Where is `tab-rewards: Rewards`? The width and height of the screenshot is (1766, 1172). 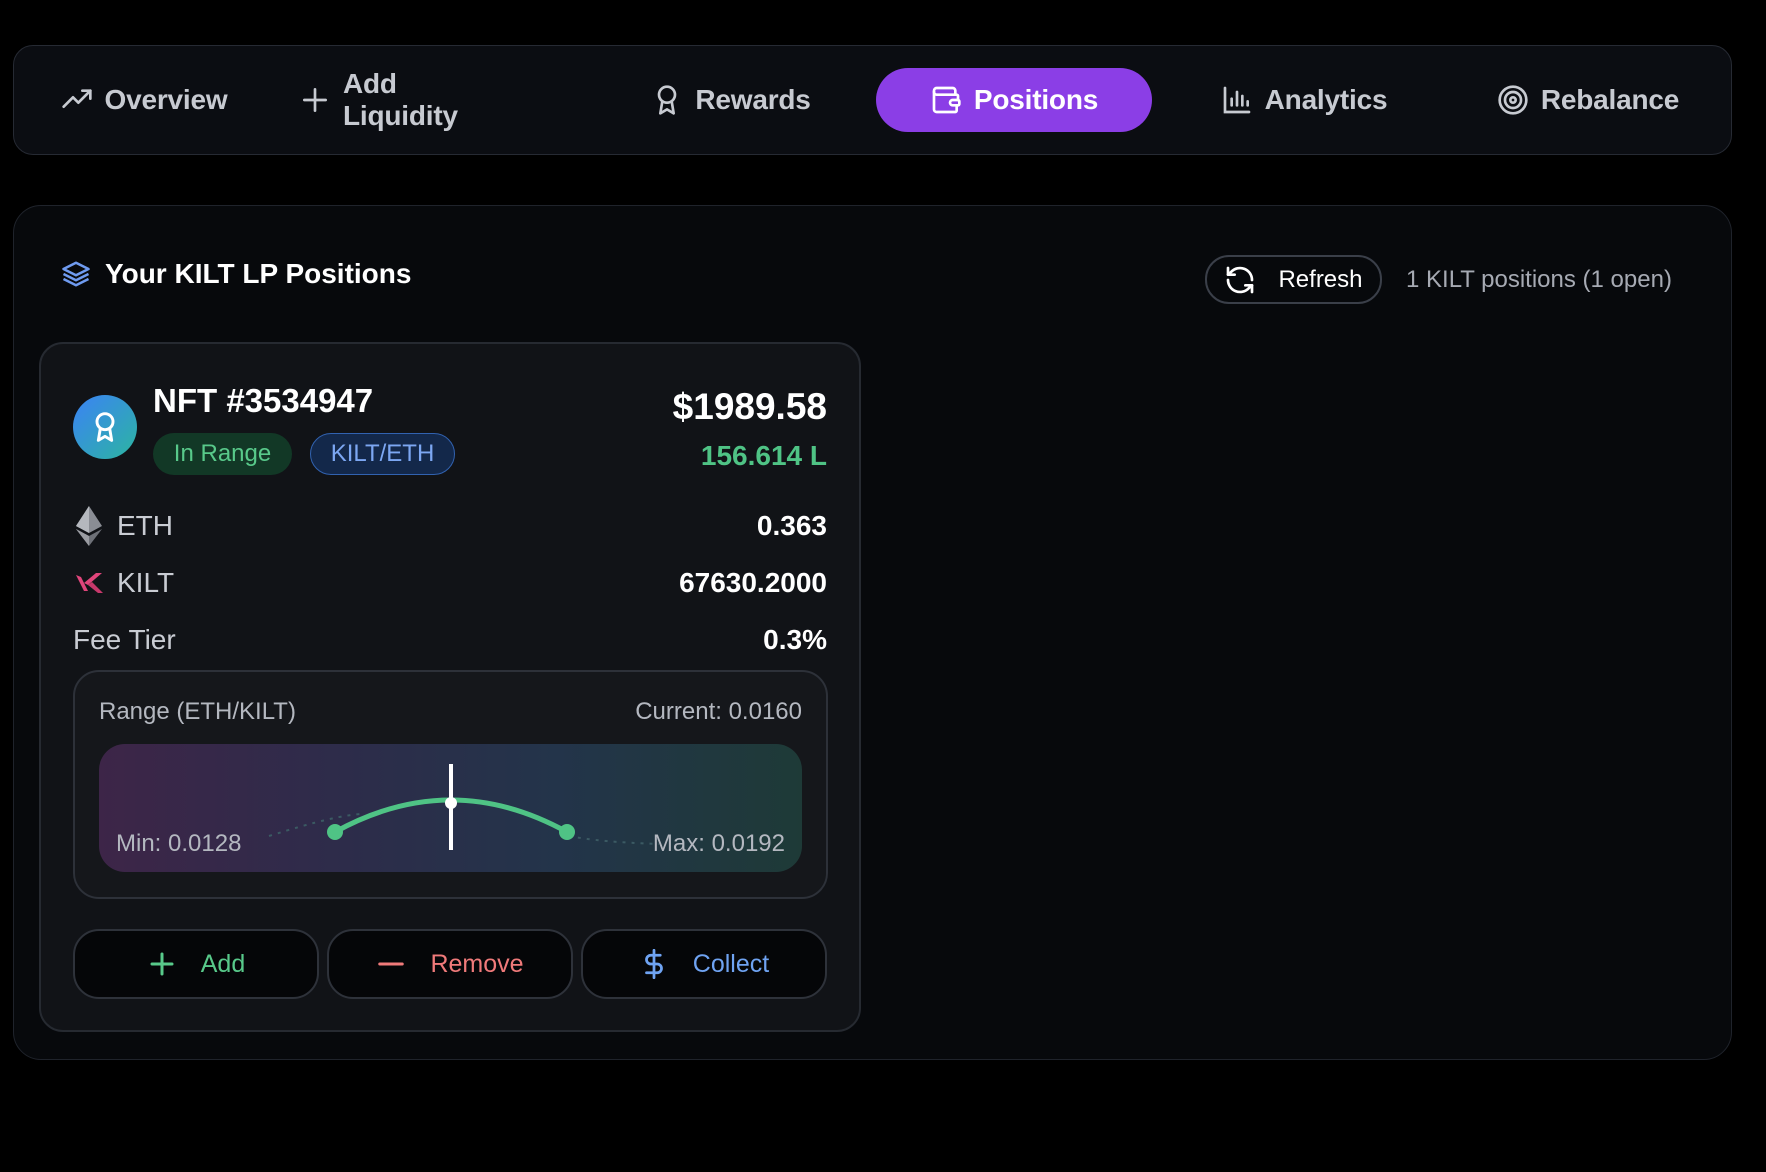
tab-rewards: Rewards is located at coordinates (731, 100).